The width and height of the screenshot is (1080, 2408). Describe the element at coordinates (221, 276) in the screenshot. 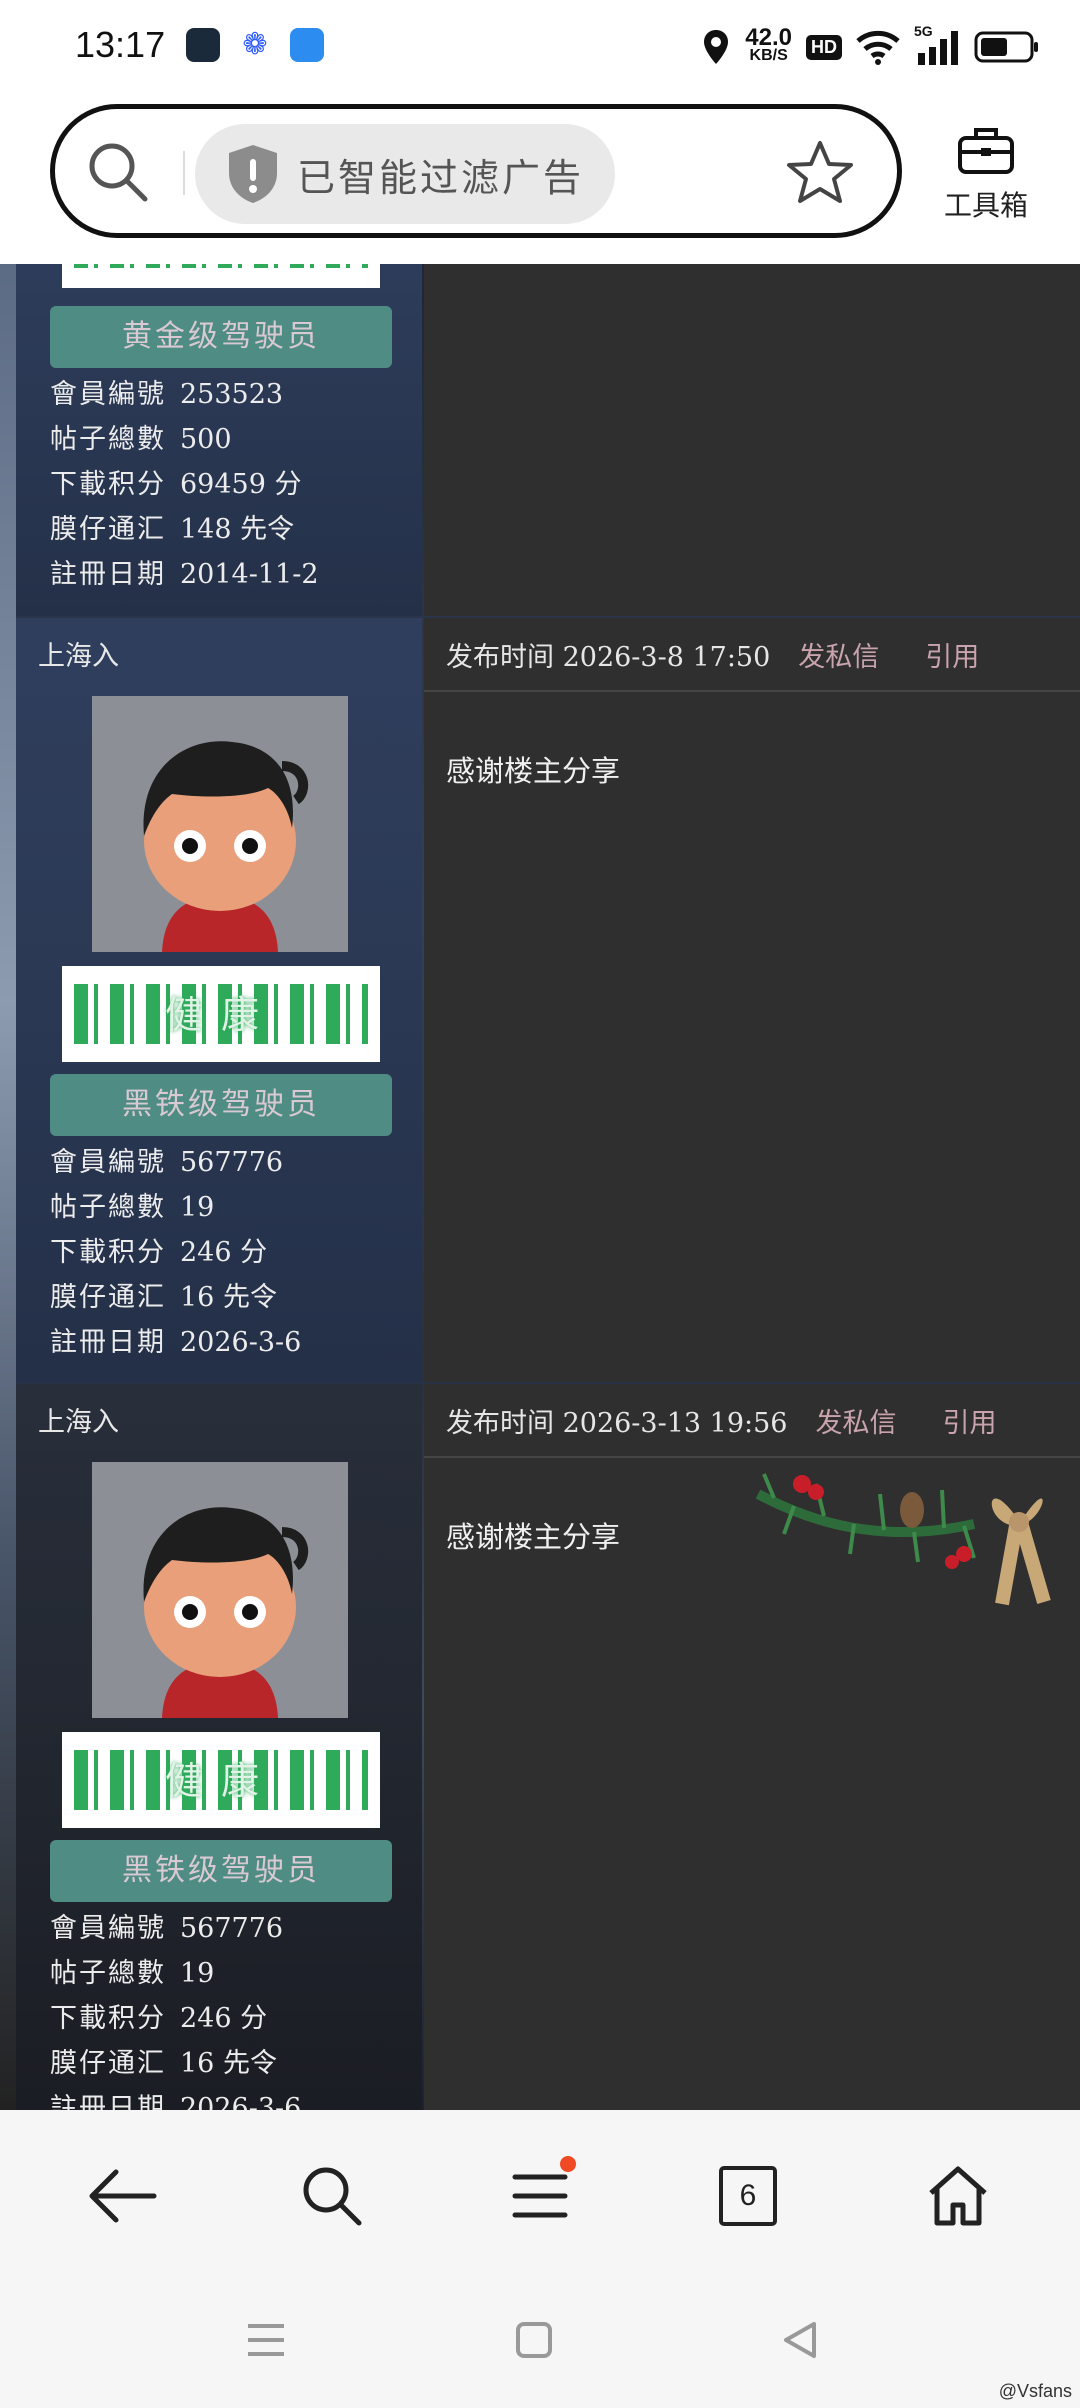

I see `status-badge` at that location.